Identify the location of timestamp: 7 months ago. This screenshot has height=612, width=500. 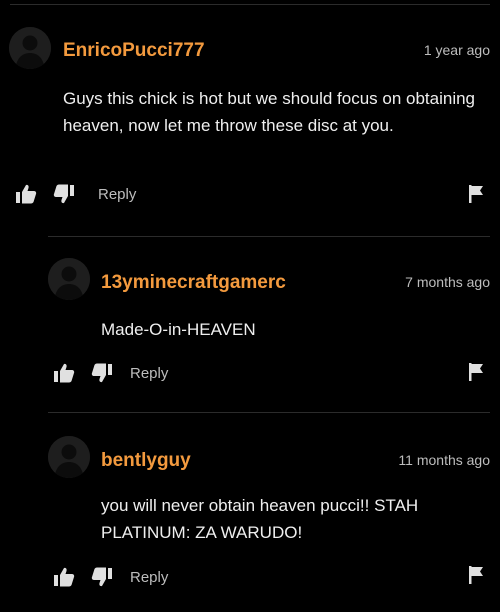
(447, 282).